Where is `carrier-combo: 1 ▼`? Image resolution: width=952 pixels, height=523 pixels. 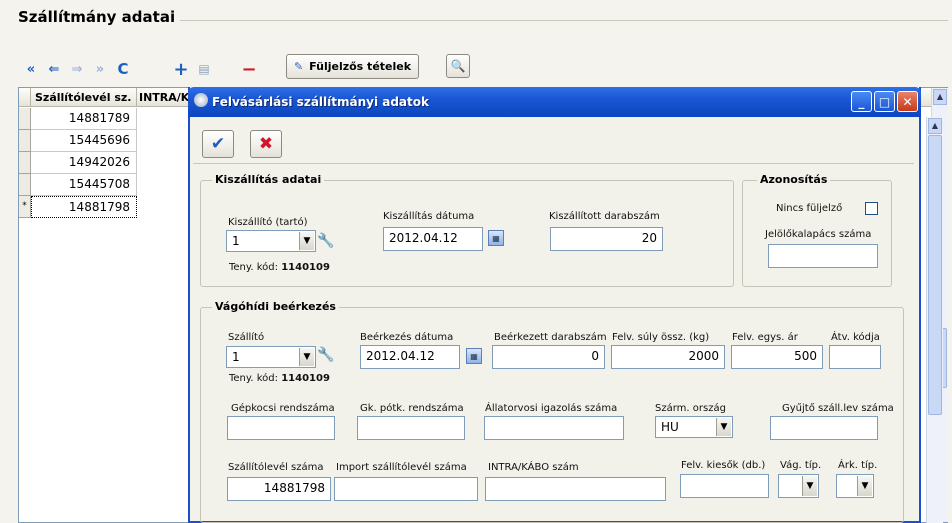 carrier-combo: 1 ▼ is located at coordinates (271, 357).